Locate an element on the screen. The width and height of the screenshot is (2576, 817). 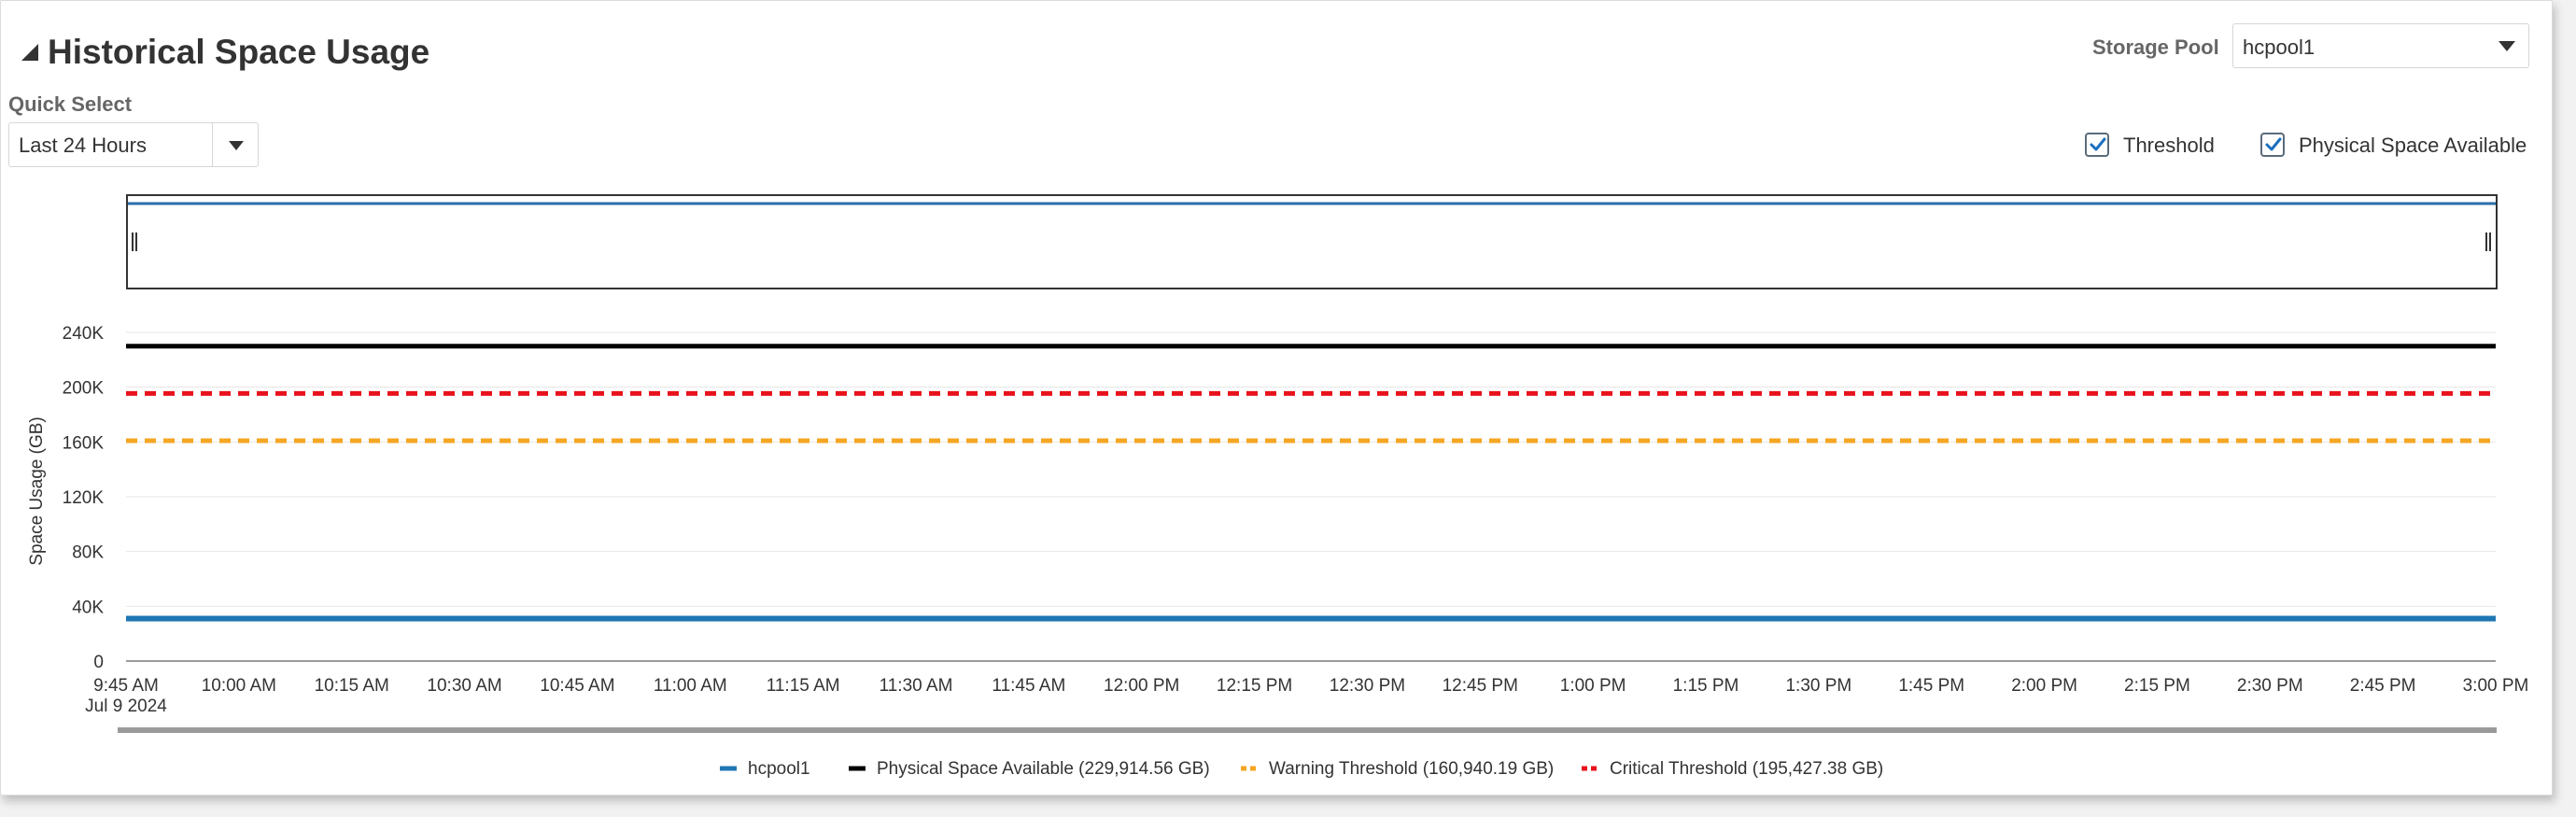
x-tick-label: 1:45 PM is located at coordinates (1931, 686).